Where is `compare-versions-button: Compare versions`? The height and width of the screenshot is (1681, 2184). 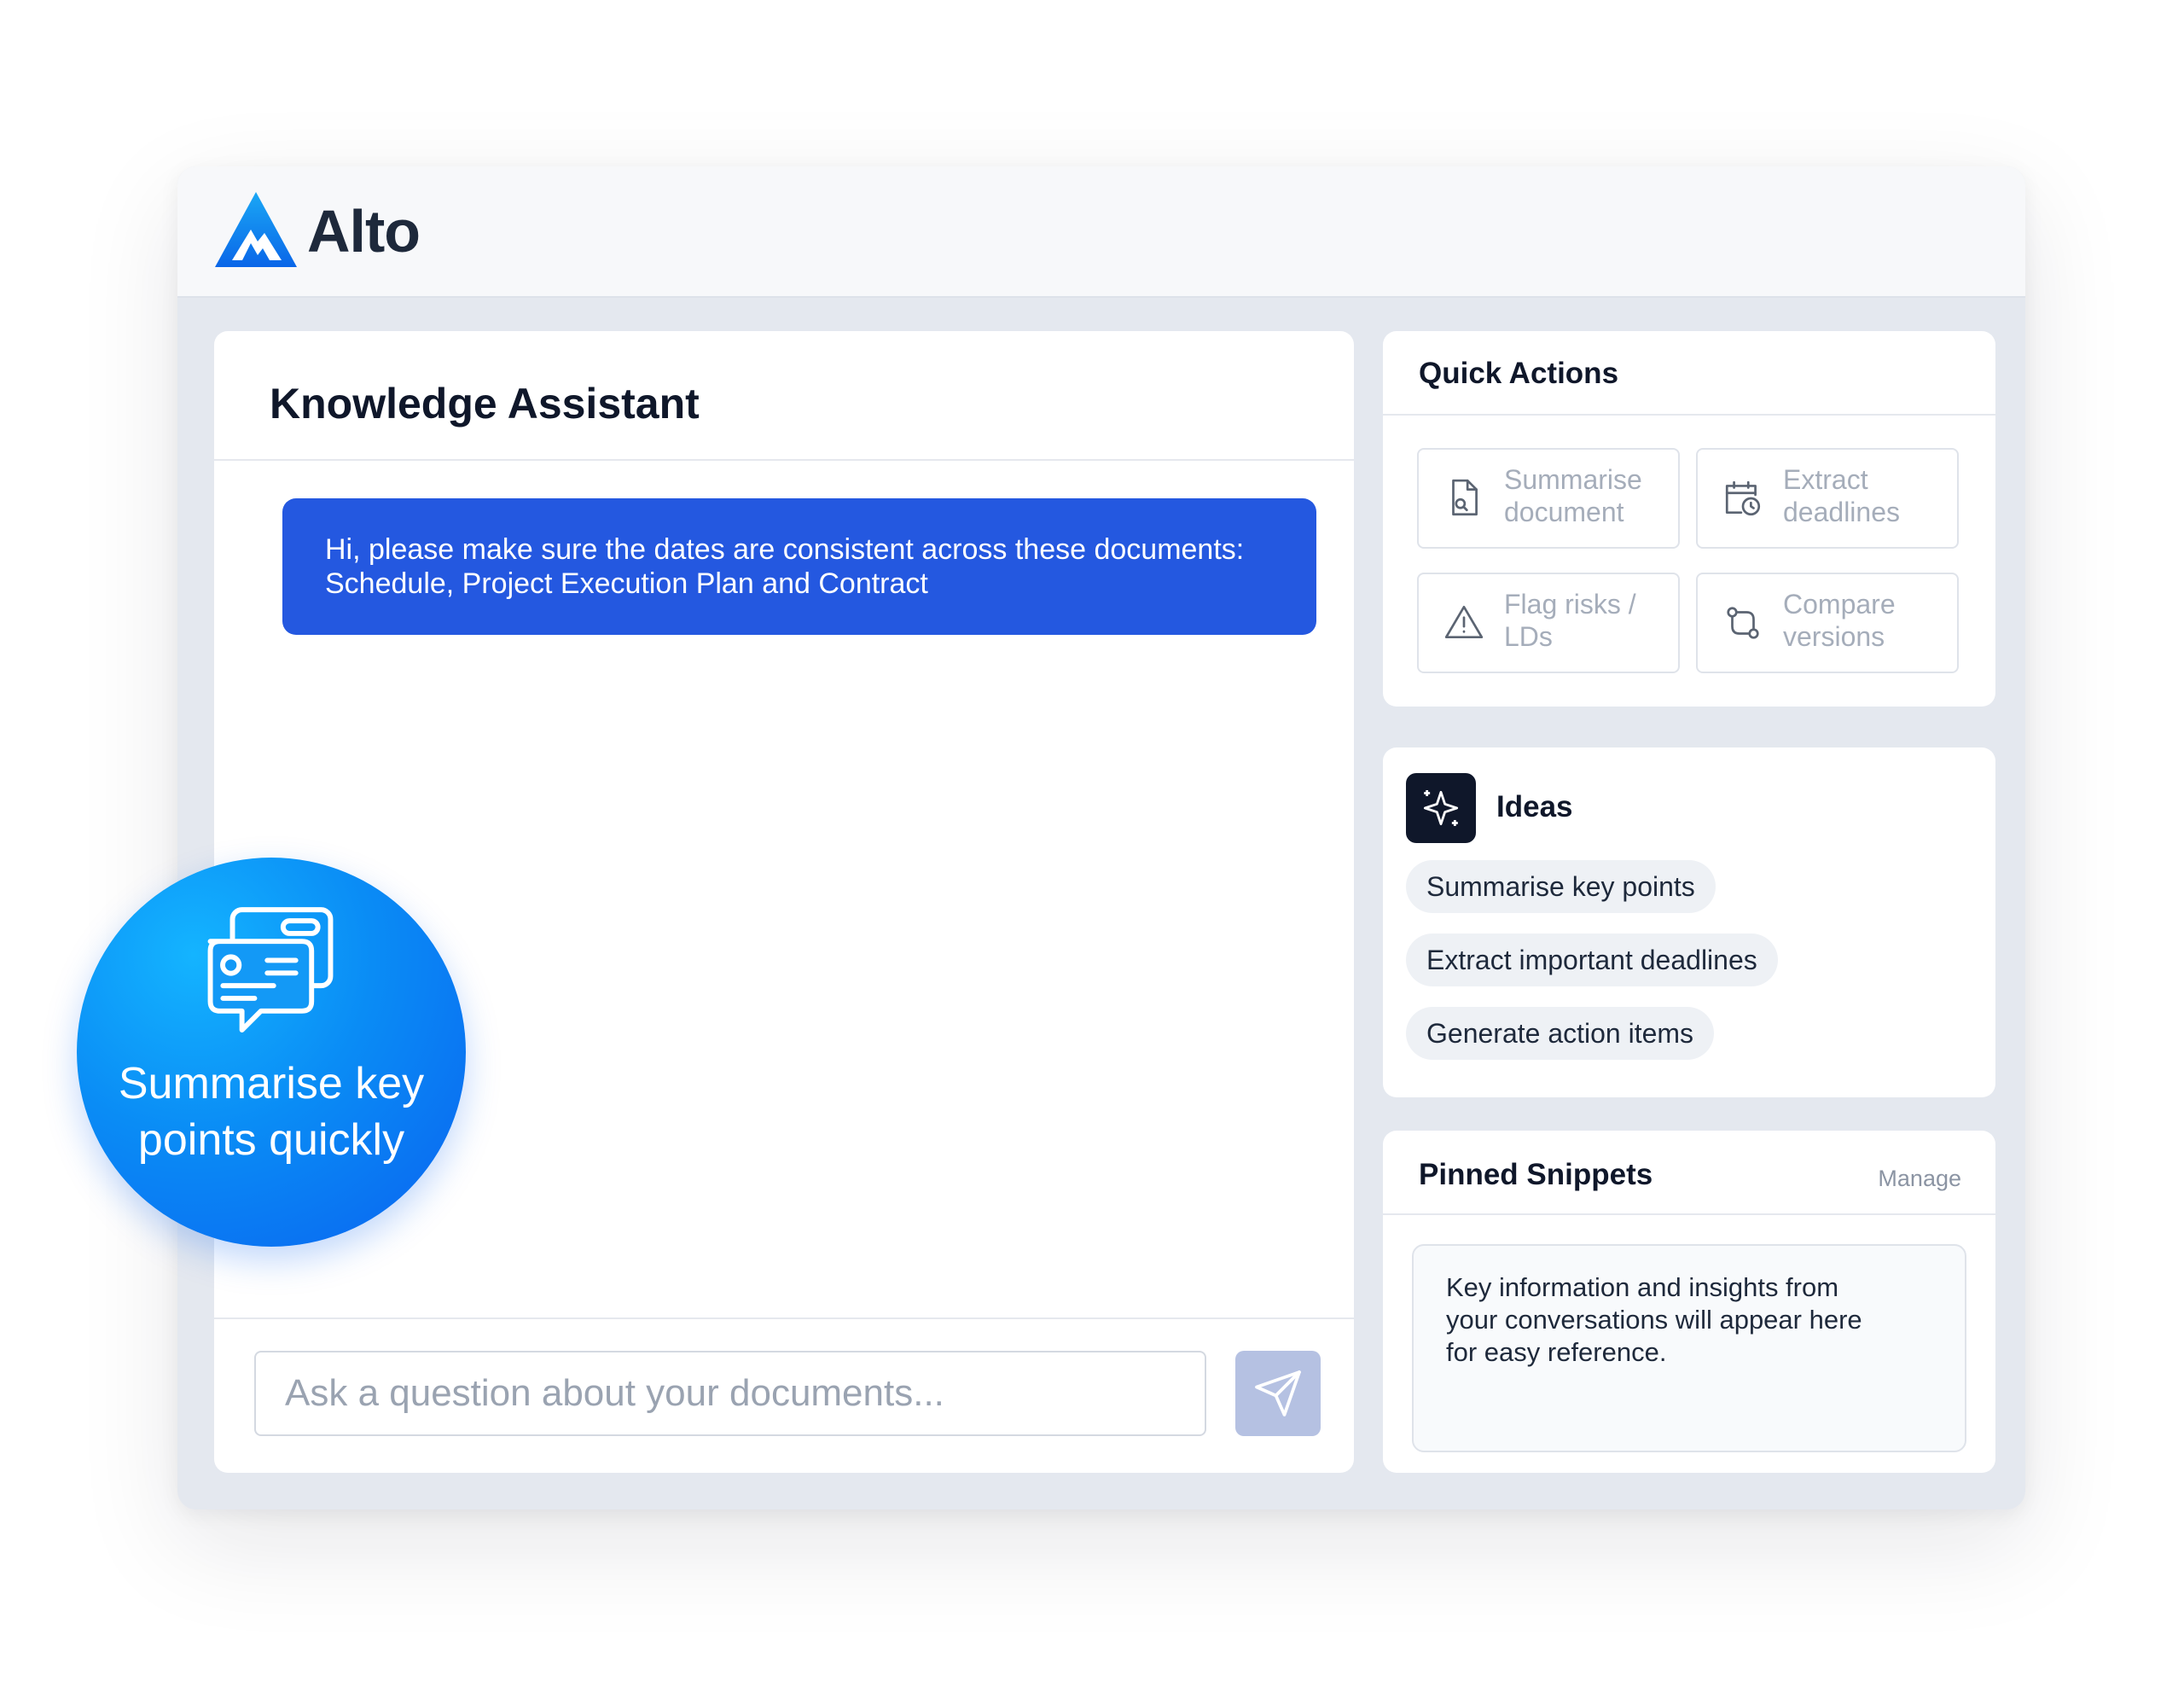 compare-versions-button: Compare versions is located at coordinates (1827, 623).